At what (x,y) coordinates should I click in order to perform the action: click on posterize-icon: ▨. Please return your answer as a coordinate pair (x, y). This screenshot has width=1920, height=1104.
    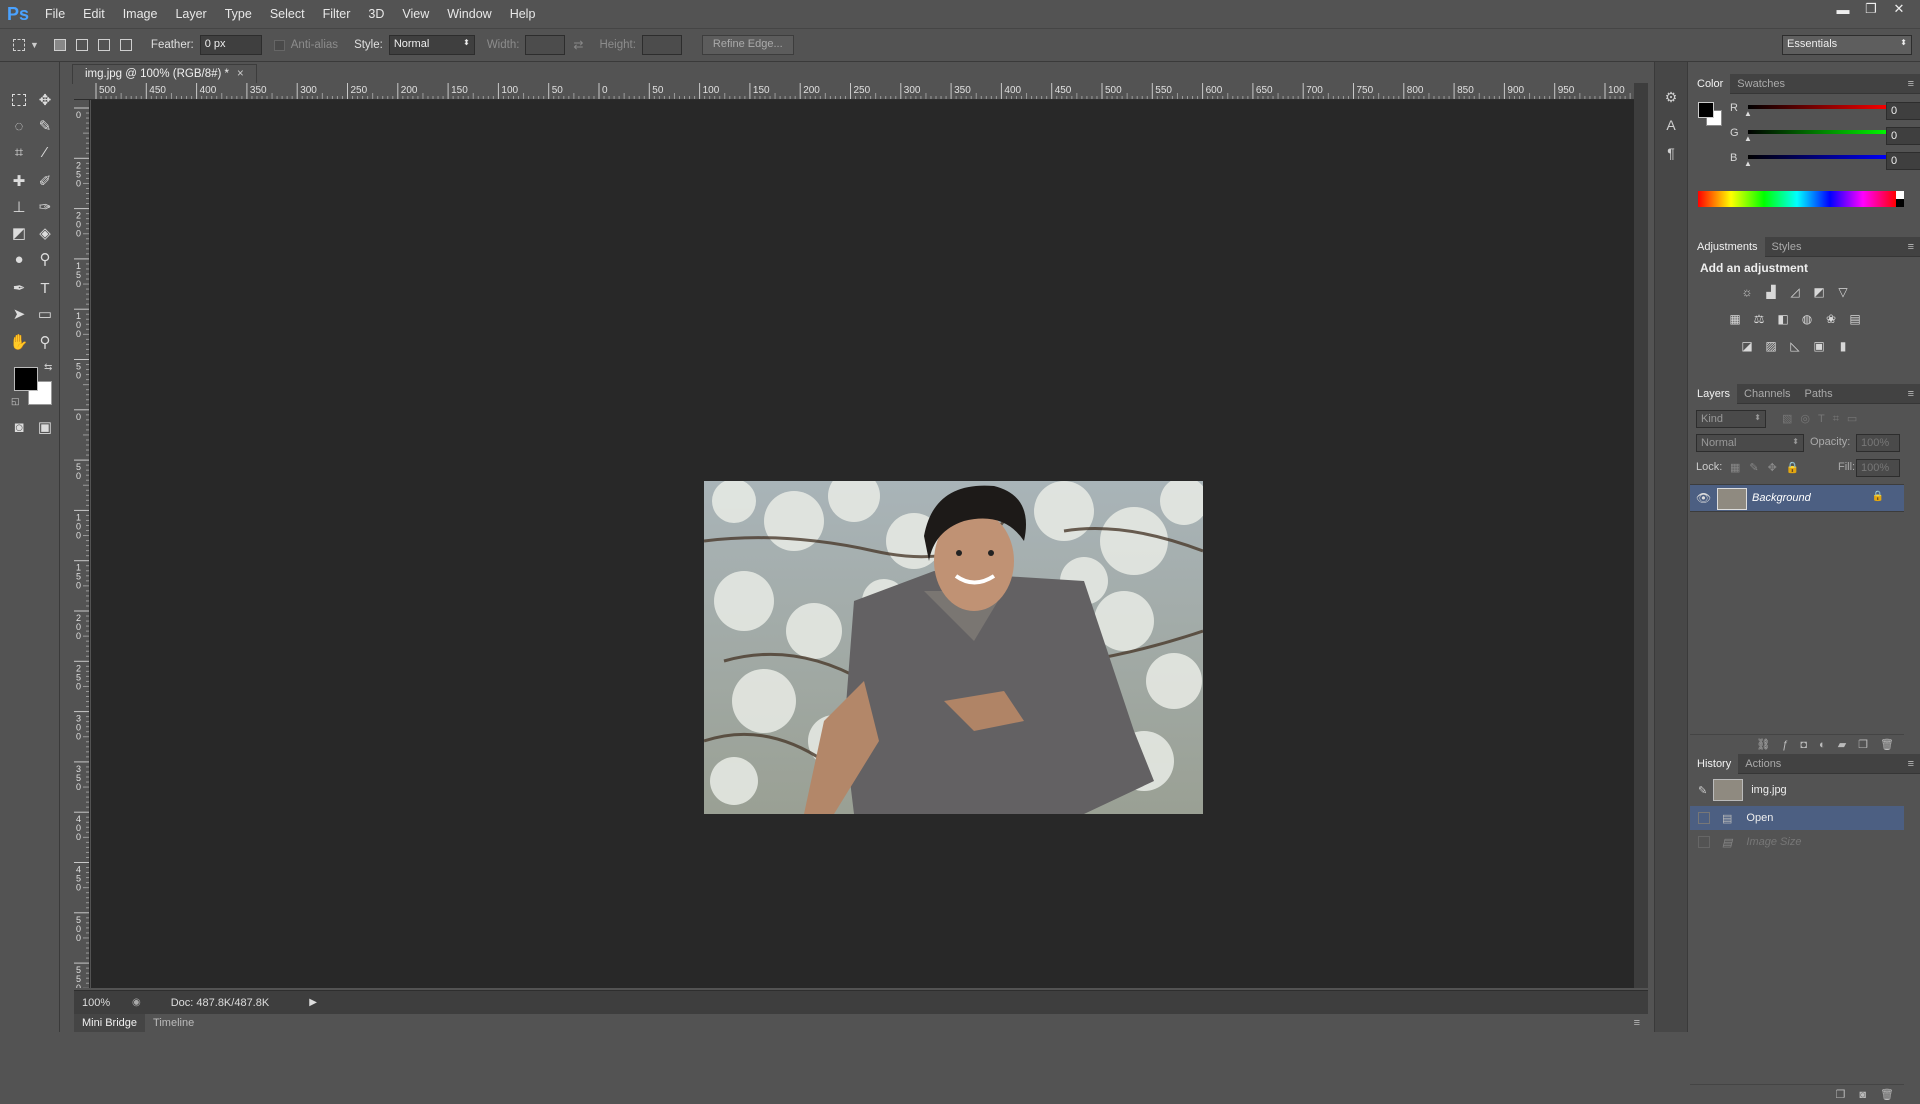
    Looking at the image, I should click on (1771, 346).